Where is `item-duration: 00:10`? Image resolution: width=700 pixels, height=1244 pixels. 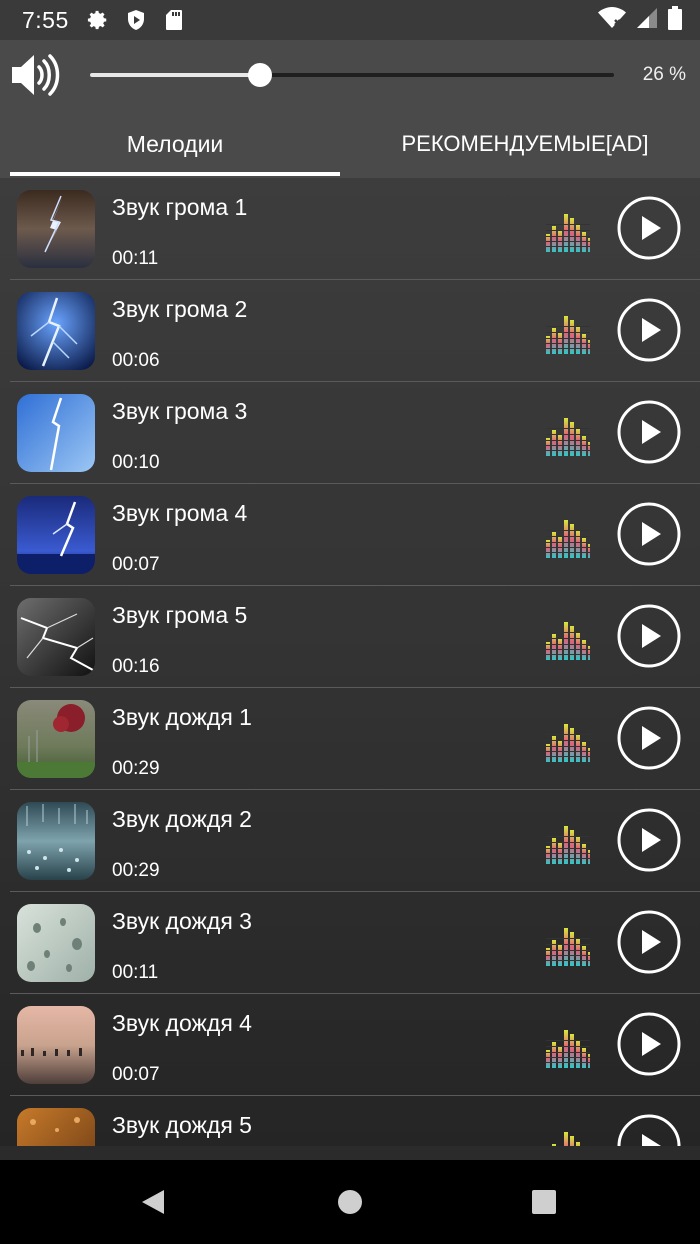
item-duration: 00:10 is located at coordinates (136, 462).